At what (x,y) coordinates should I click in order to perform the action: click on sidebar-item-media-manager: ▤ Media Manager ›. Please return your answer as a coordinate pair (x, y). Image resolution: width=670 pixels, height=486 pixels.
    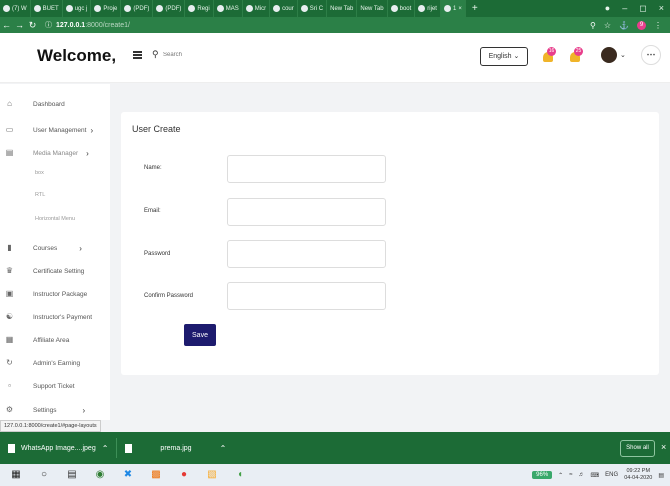
    Looking at the image, I should click on (55, 153).